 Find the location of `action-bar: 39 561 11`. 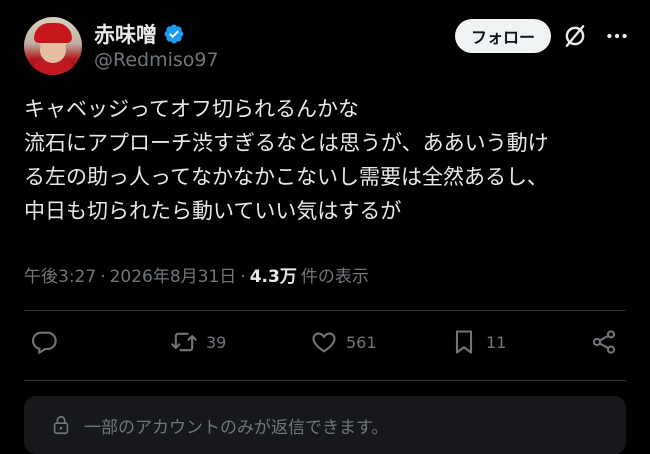

action-bar: 39 561 11 is located at coordinates (325, 346).